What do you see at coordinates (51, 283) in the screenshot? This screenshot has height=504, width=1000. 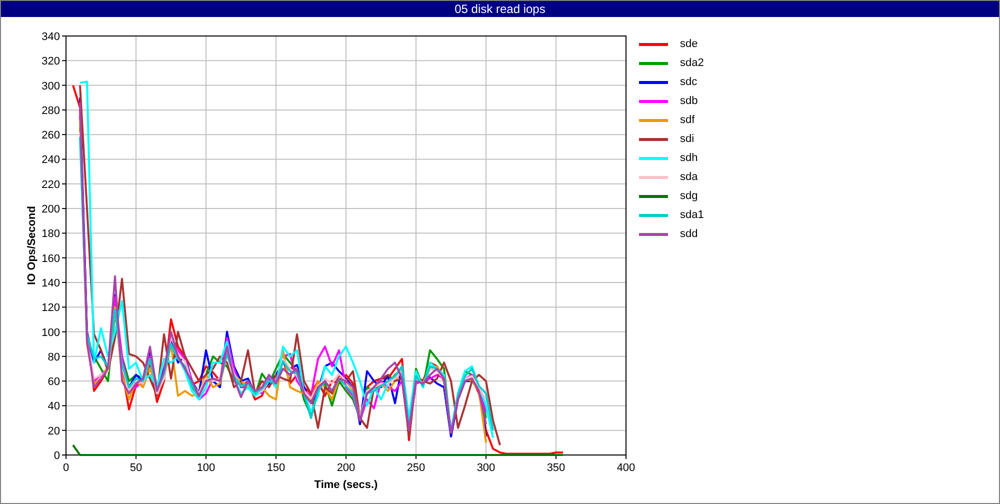 I see `axis-tick-label: 140` at bounding box center [51, 283].